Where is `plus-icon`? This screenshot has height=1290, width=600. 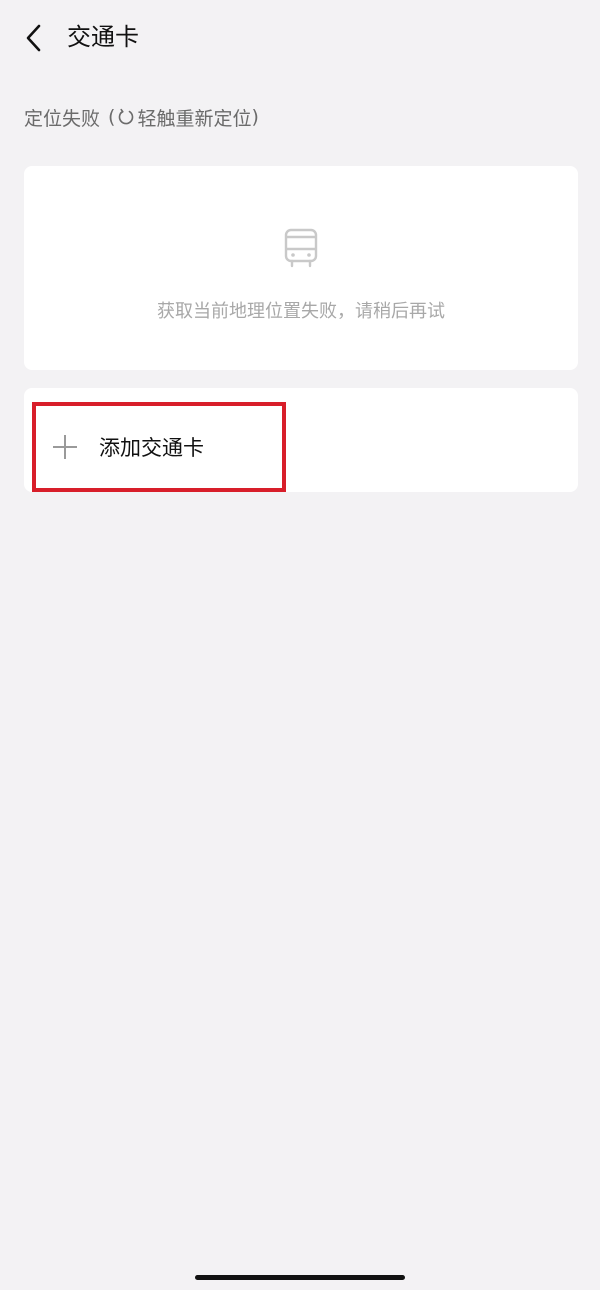 plus-icon is located at coordinates (65, 447).